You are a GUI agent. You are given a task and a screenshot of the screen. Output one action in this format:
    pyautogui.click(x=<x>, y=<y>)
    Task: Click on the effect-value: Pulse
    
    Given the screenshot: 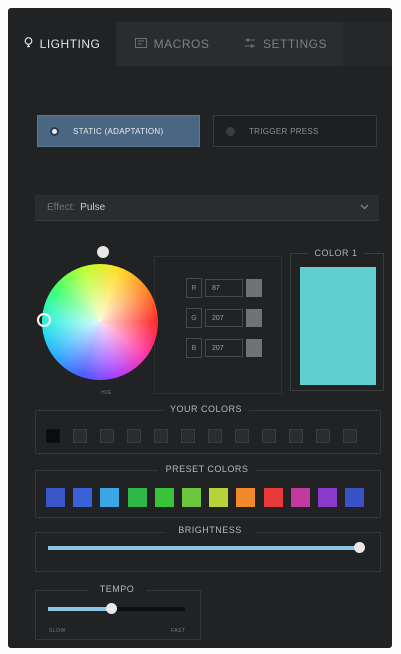 What is the action you would take?
    pyautogui.click(x=93, y=207)
    